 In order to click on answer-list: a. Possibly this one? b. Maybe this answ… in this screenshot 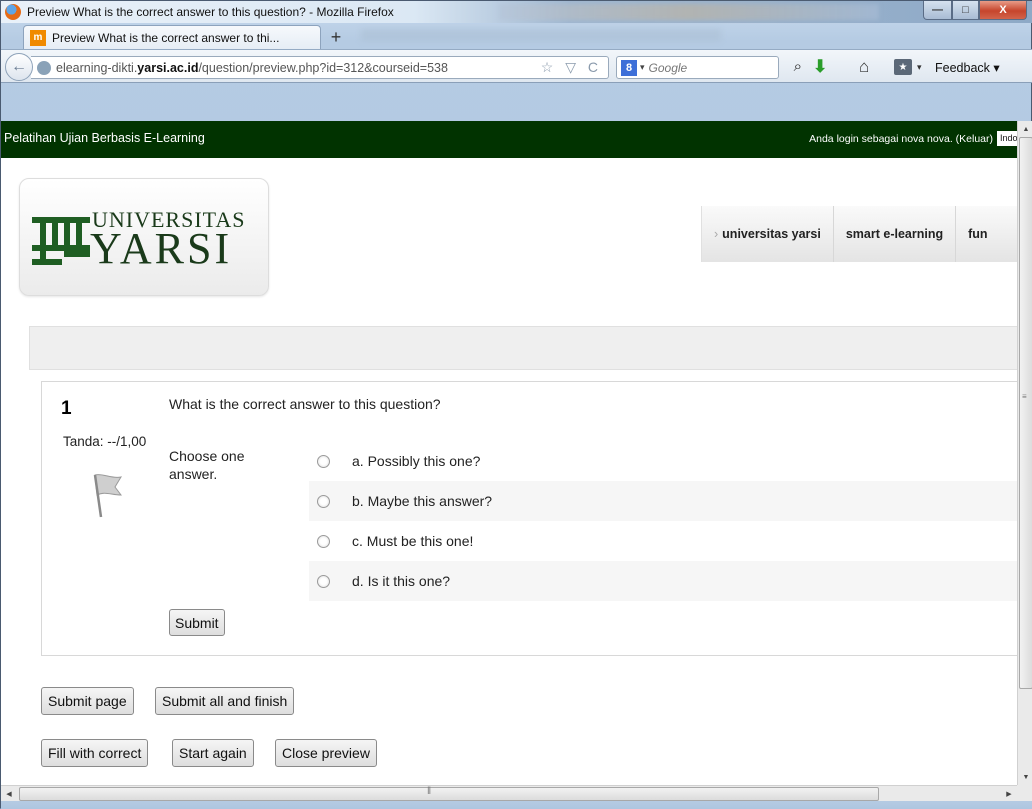, I will do `click(663, 521)`.